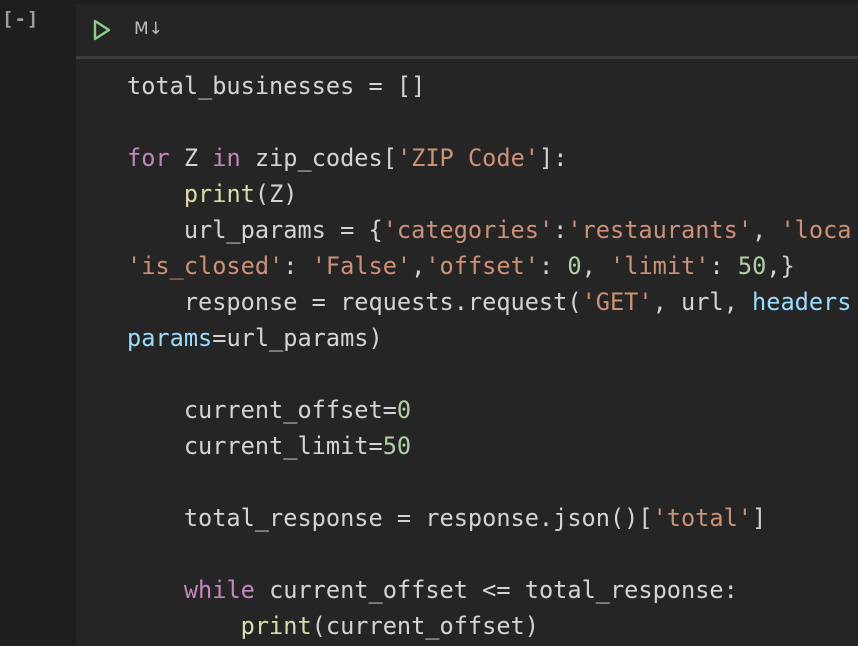 The image size is (858, 646). Describe the element at coordinates (361, 266) in the screenshot. I see `code-token: 'False'` at that location.